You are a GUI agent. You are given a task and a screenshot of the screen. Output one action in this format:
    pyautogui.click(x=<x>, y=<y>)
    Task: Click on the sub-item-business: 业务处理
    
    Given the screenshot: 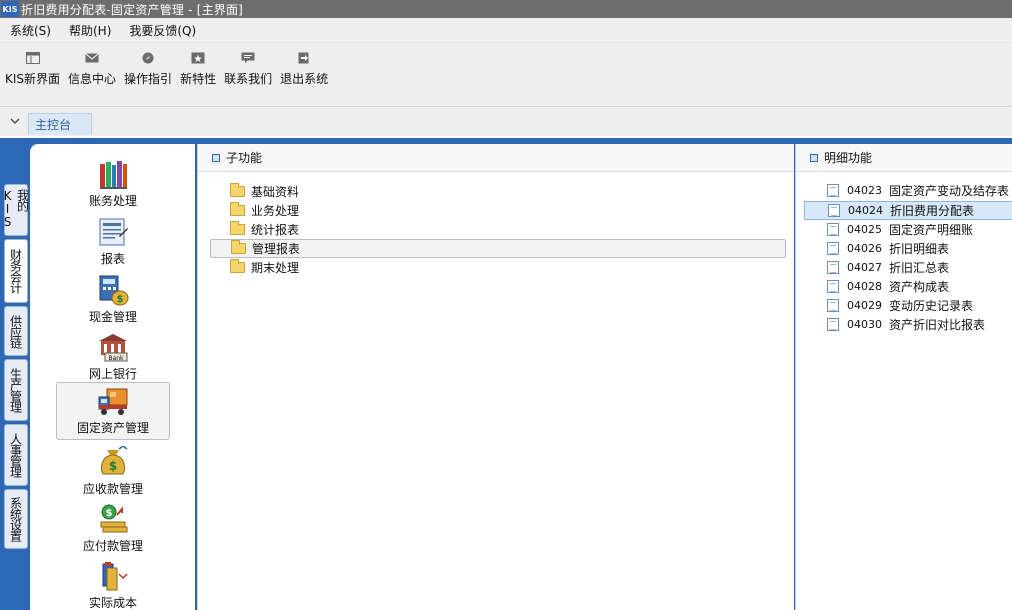 What is the action you would take?
    pyautogui.click(x=498, y=210)
    